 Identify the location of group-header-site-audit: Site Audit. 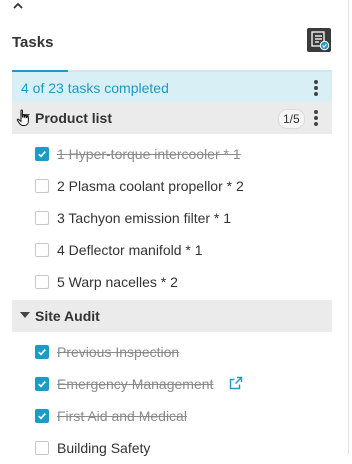
(172, 316).